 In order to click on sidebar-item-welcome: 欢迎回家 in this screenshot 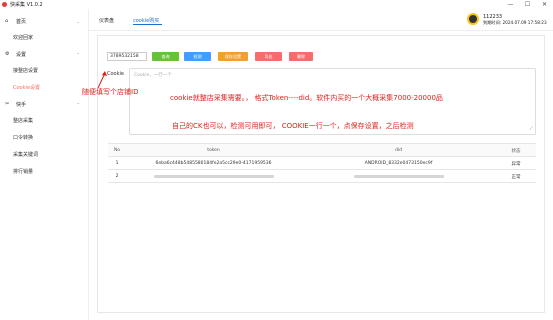, I will do `click(44, 37)`.